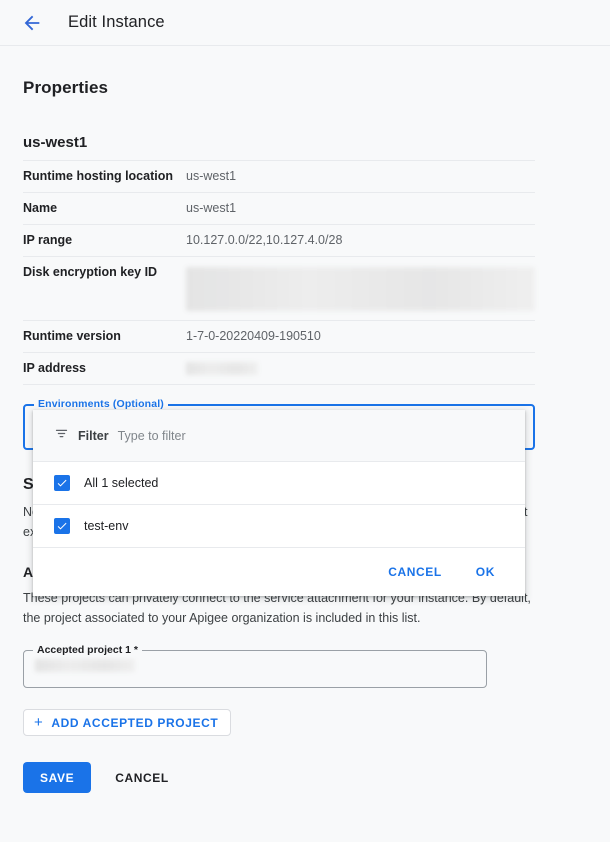 The image size is (610, 842). What do you see at coordinates (106, 526) in the screenshot?
I see `dropdown-option-label: test-env` at bounding box center [106, 526].